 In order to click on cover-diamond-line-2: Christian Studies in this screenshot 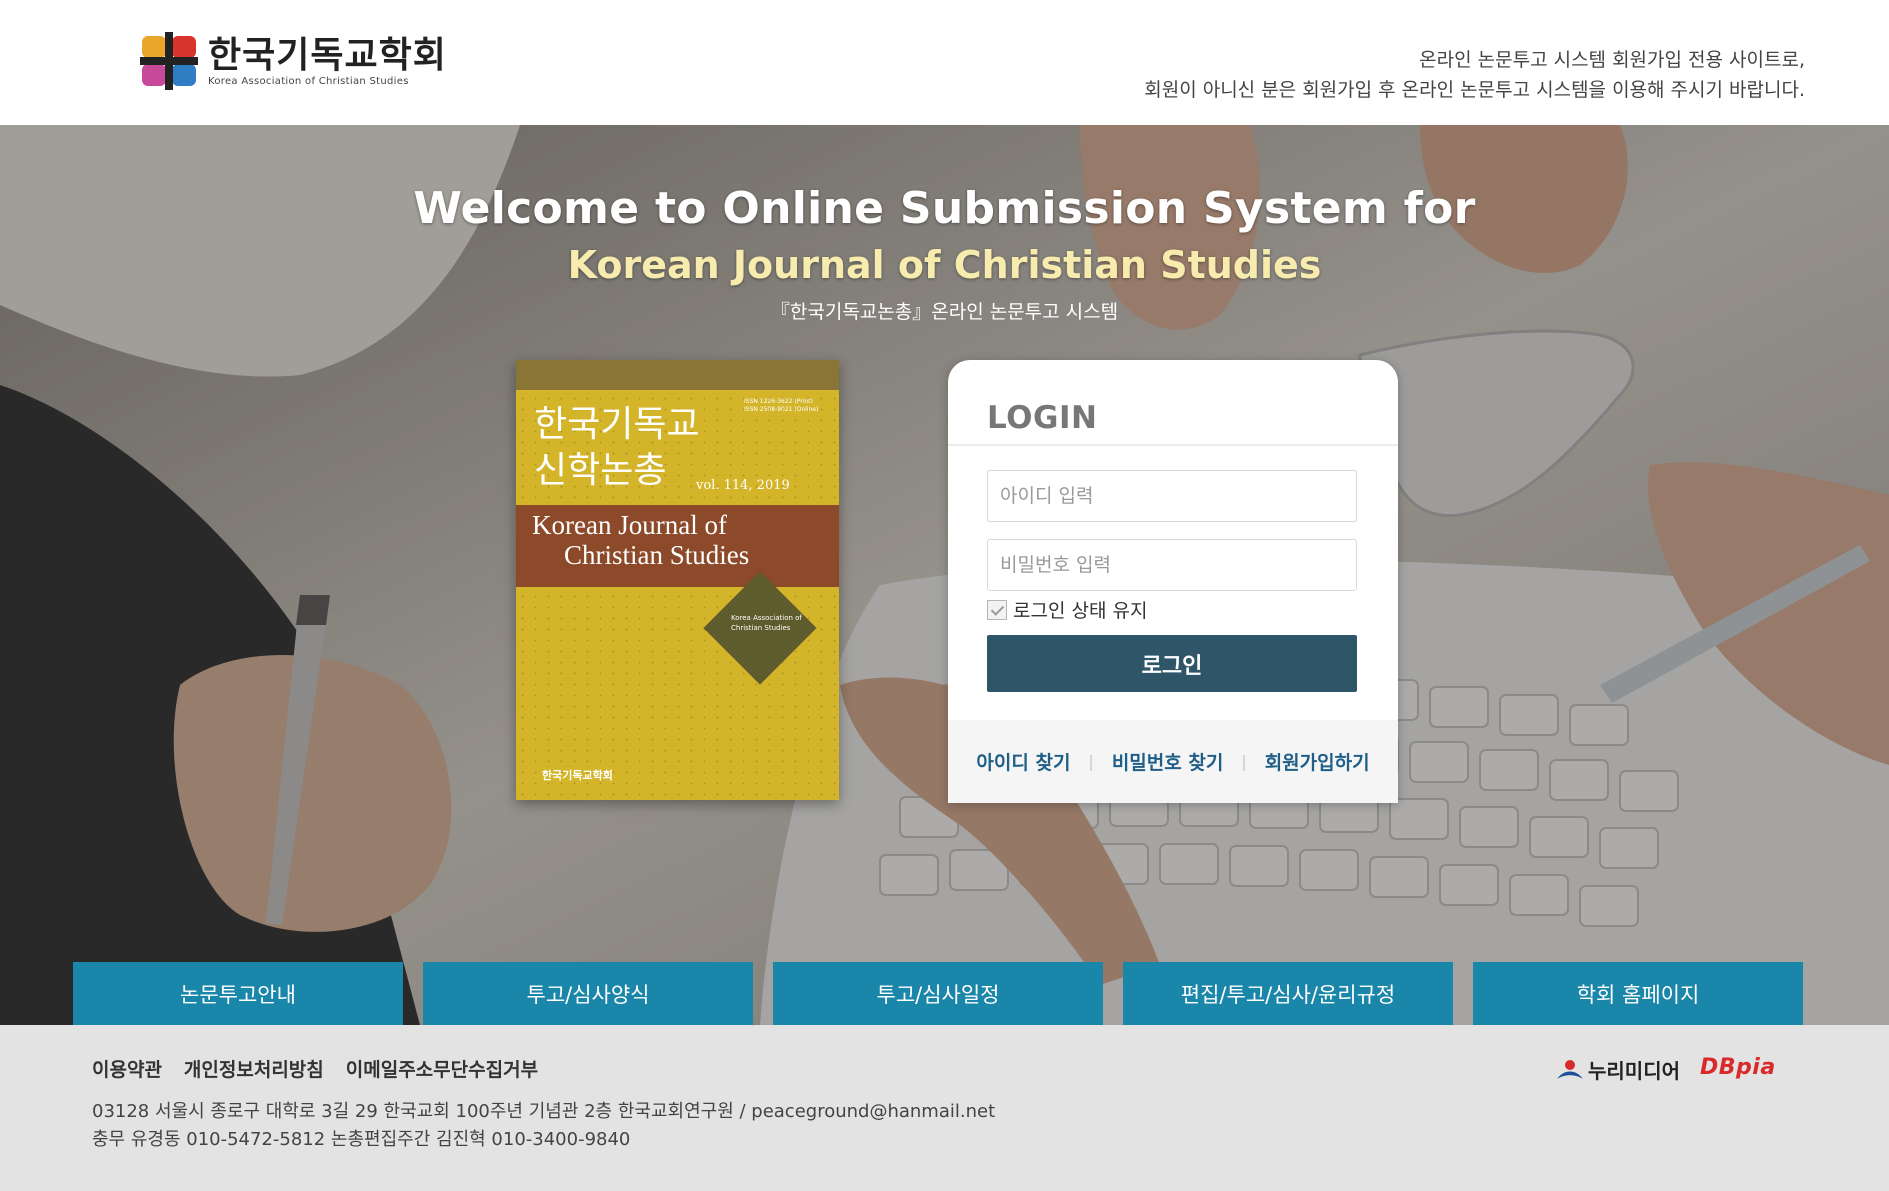, I will do `click(761, 628)`.